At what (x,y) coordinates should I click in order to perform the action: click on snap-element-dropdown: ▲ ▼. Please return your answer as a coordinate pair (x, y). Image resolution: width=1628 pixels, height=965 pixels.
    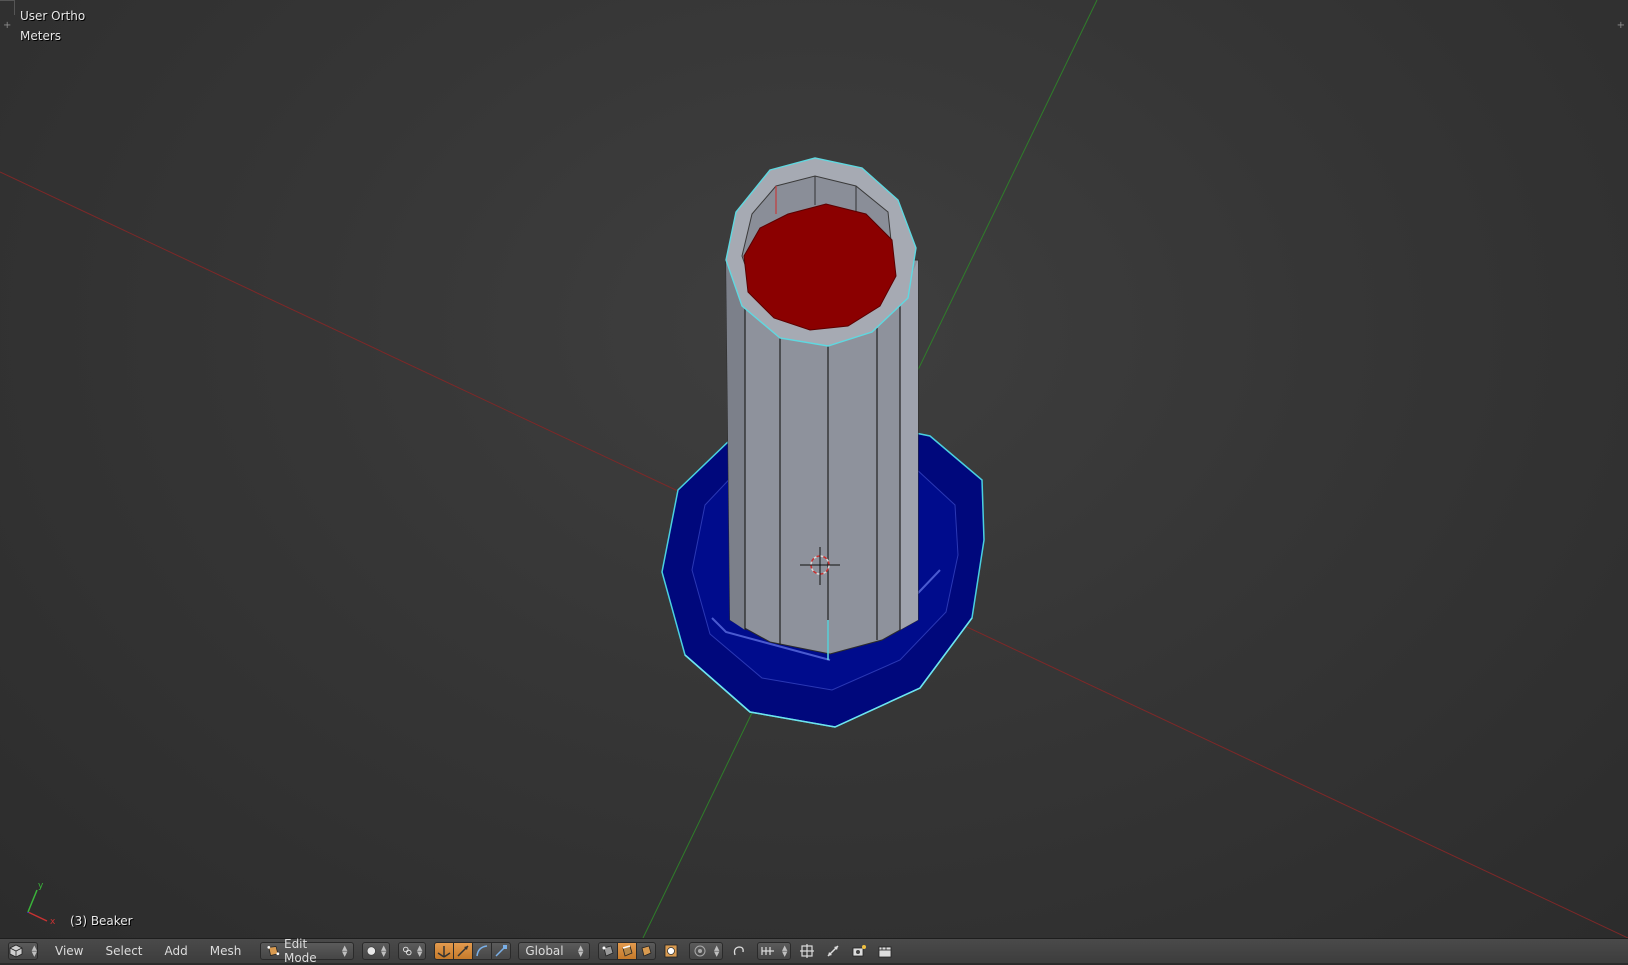
    Looking at the image, I should click on (774, 951).